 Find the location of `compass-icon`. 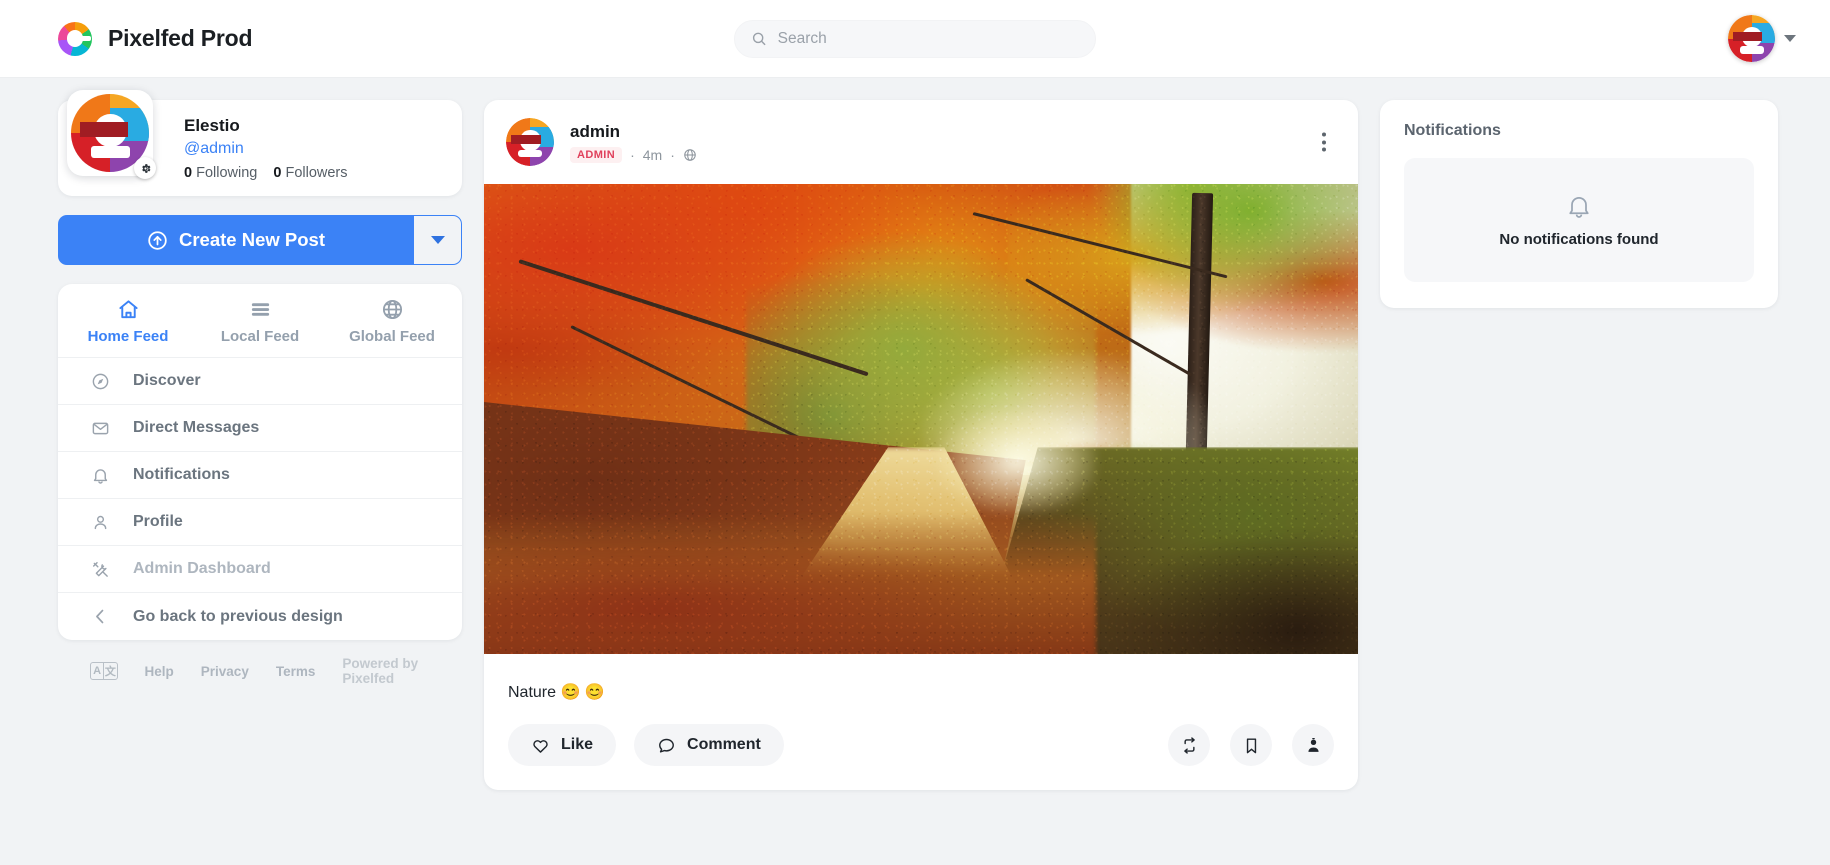

compass-icon is located at coordinates (100, 381).